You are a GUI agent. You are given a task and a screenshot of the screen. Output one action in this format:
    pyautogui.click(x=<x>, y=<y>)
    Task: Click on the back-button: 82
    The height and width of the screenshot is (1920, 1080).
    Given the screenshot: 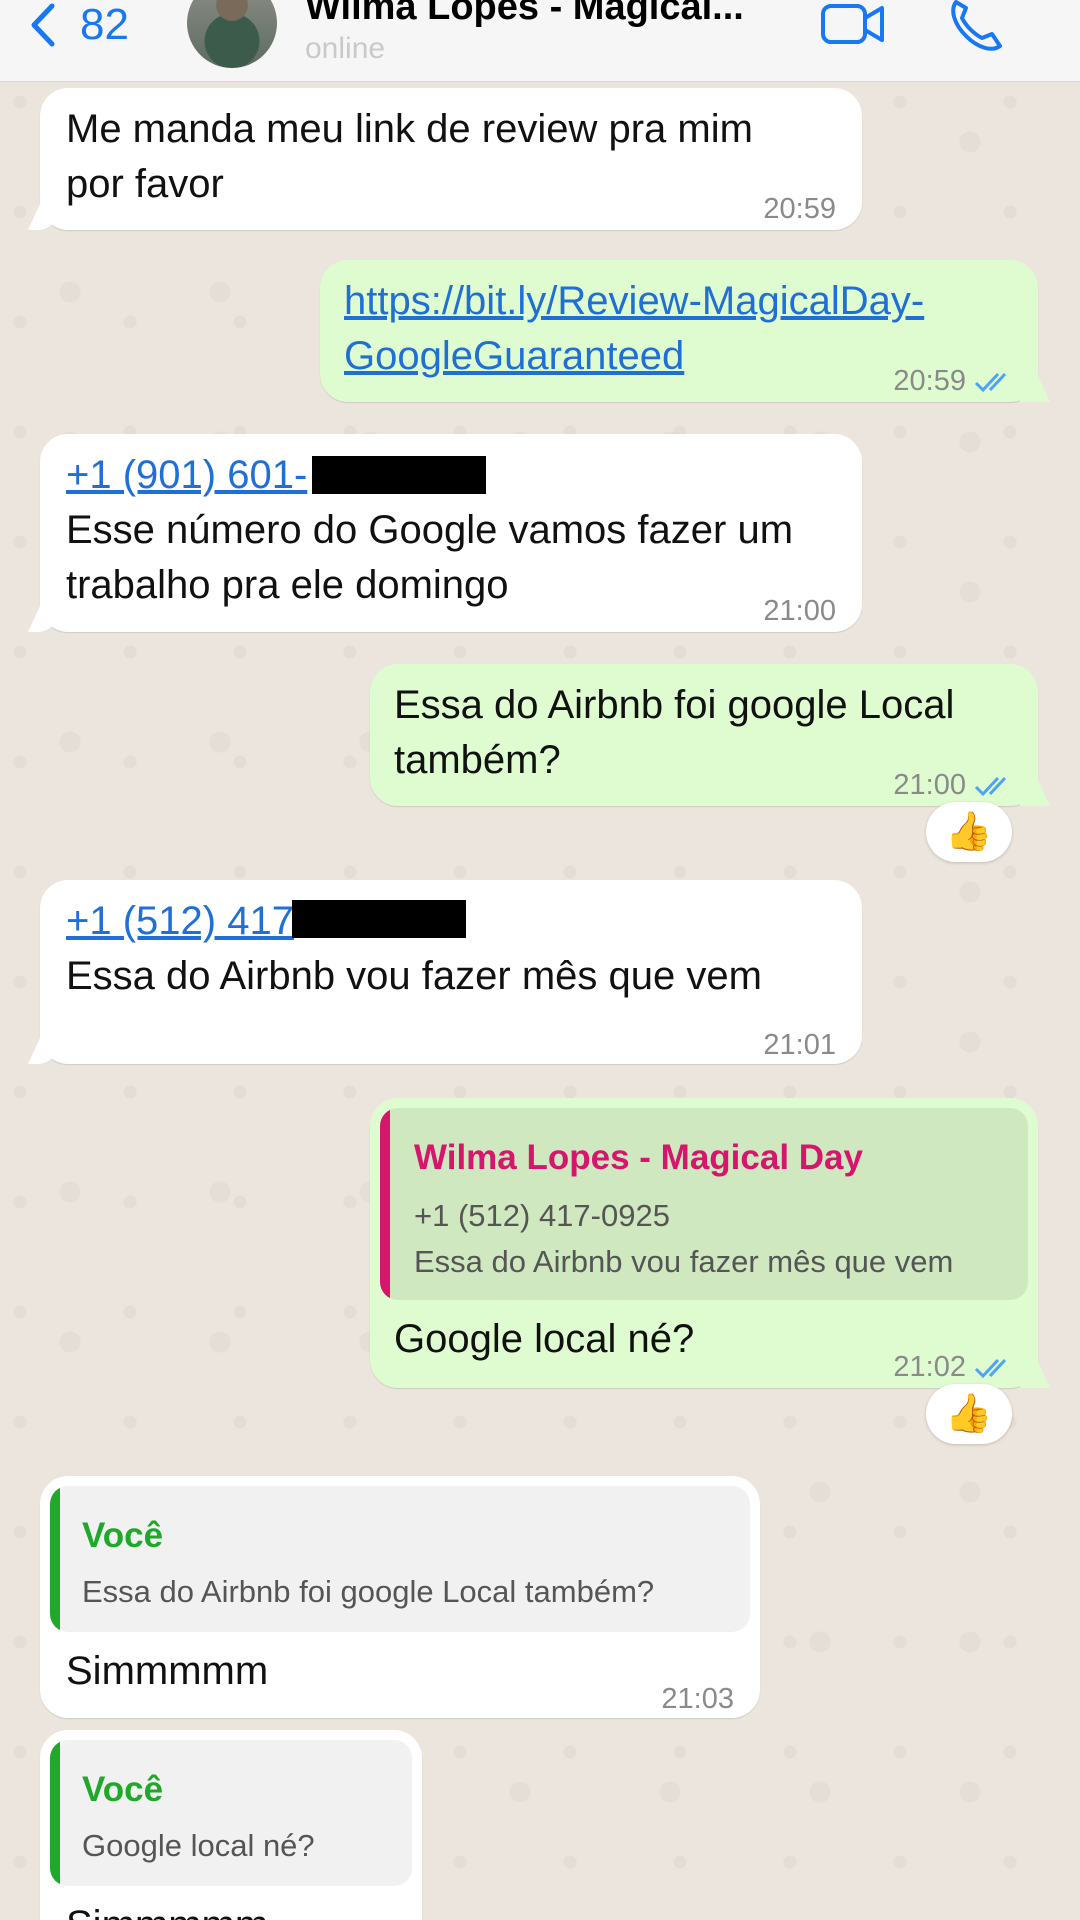 What is the action you would take?
    pyautogui.click(x=78, y=25)
    